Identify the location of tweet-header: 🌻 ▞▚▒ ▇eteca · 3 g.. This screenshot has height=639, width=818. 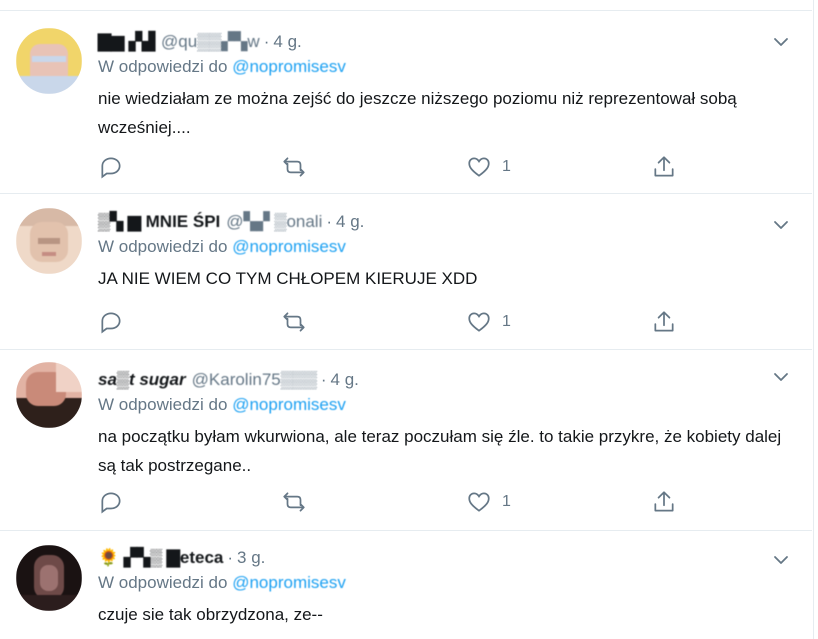
(445, 558).